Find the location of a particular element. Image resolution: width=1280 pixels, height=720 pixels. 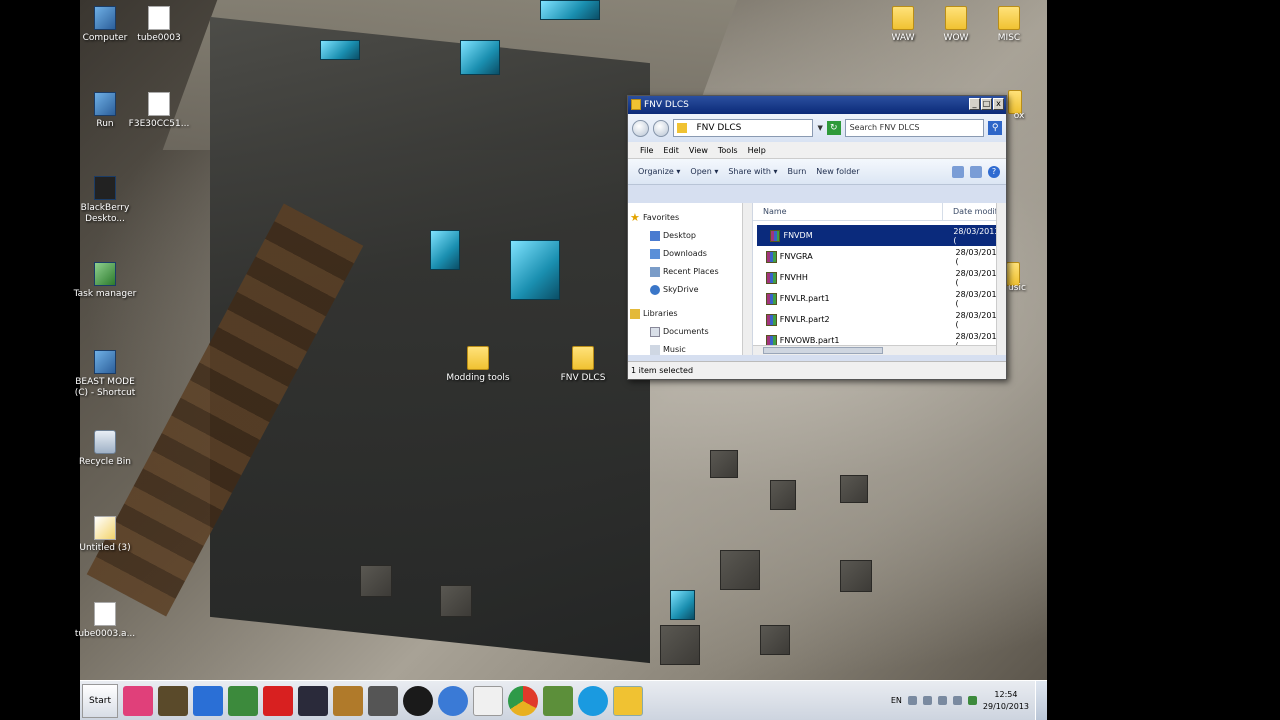

minecraft-launcher-icon is located at coordinates (243, 700).